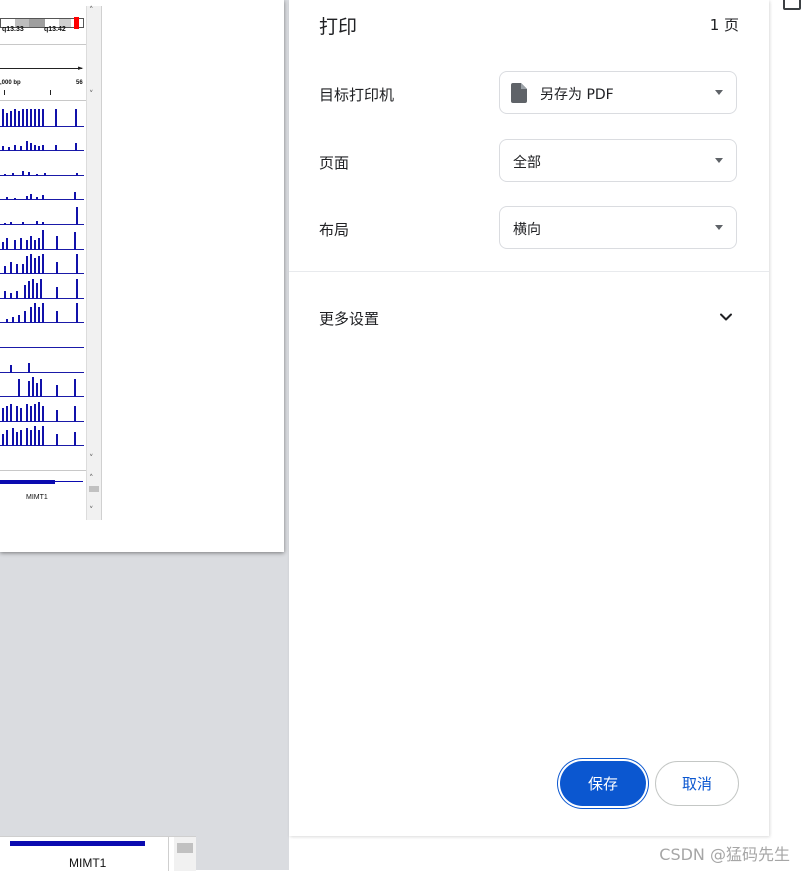 Image resolution: width=805 pixels, height=871 pixels. Describe the element at coordinates (338, 27) in the screenshot. I see `panel-title: 打印` at that location.